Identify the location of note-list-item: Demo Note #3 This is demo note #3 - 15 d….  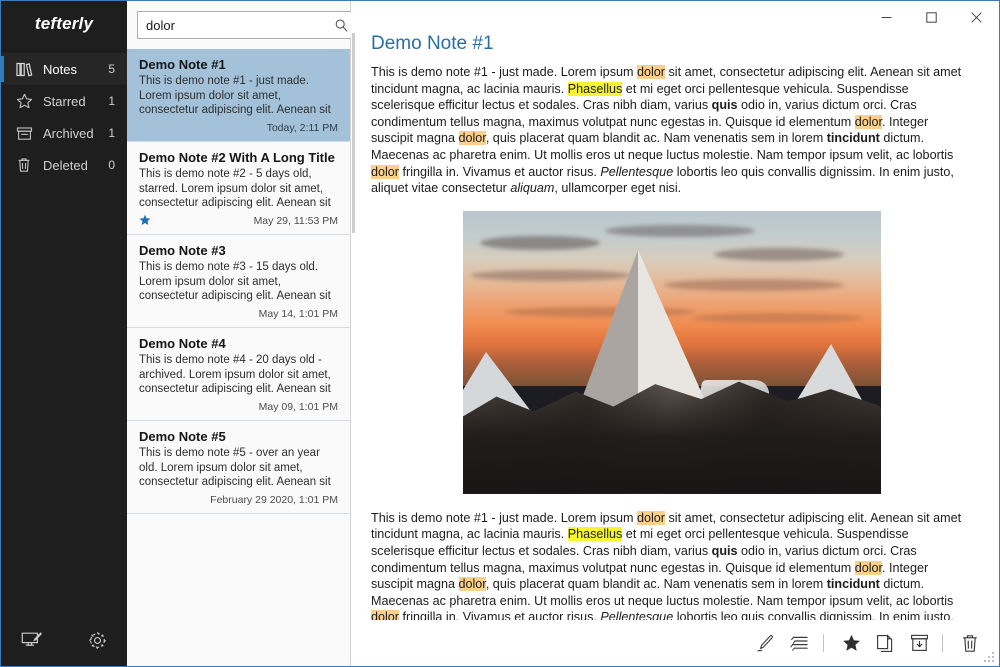
(238, 281).